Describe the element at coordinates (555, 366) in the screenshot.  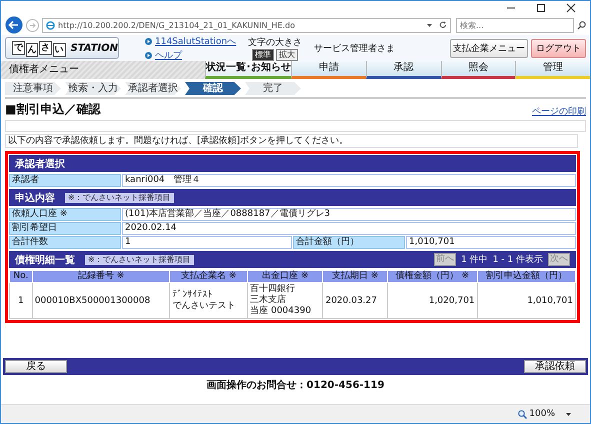
I see `submit-button: 承認依頼` at that location.